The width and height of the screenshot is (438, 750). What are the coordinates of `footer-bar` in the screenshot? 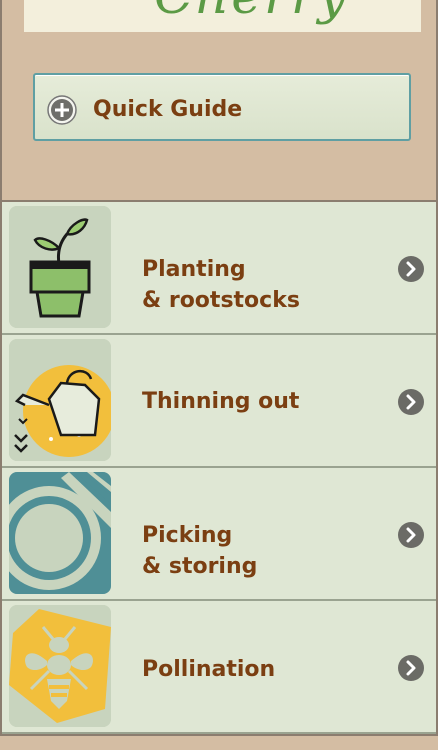 It's located at (219, 742).